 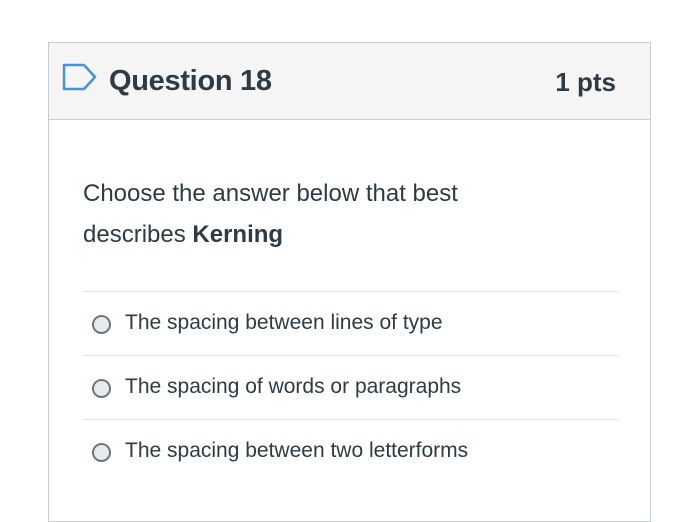 What do you see at coordinates (238, 234) in the screenshot?
I see `question-prompt-keyword: Kerning` at bounding box center [238, 234].